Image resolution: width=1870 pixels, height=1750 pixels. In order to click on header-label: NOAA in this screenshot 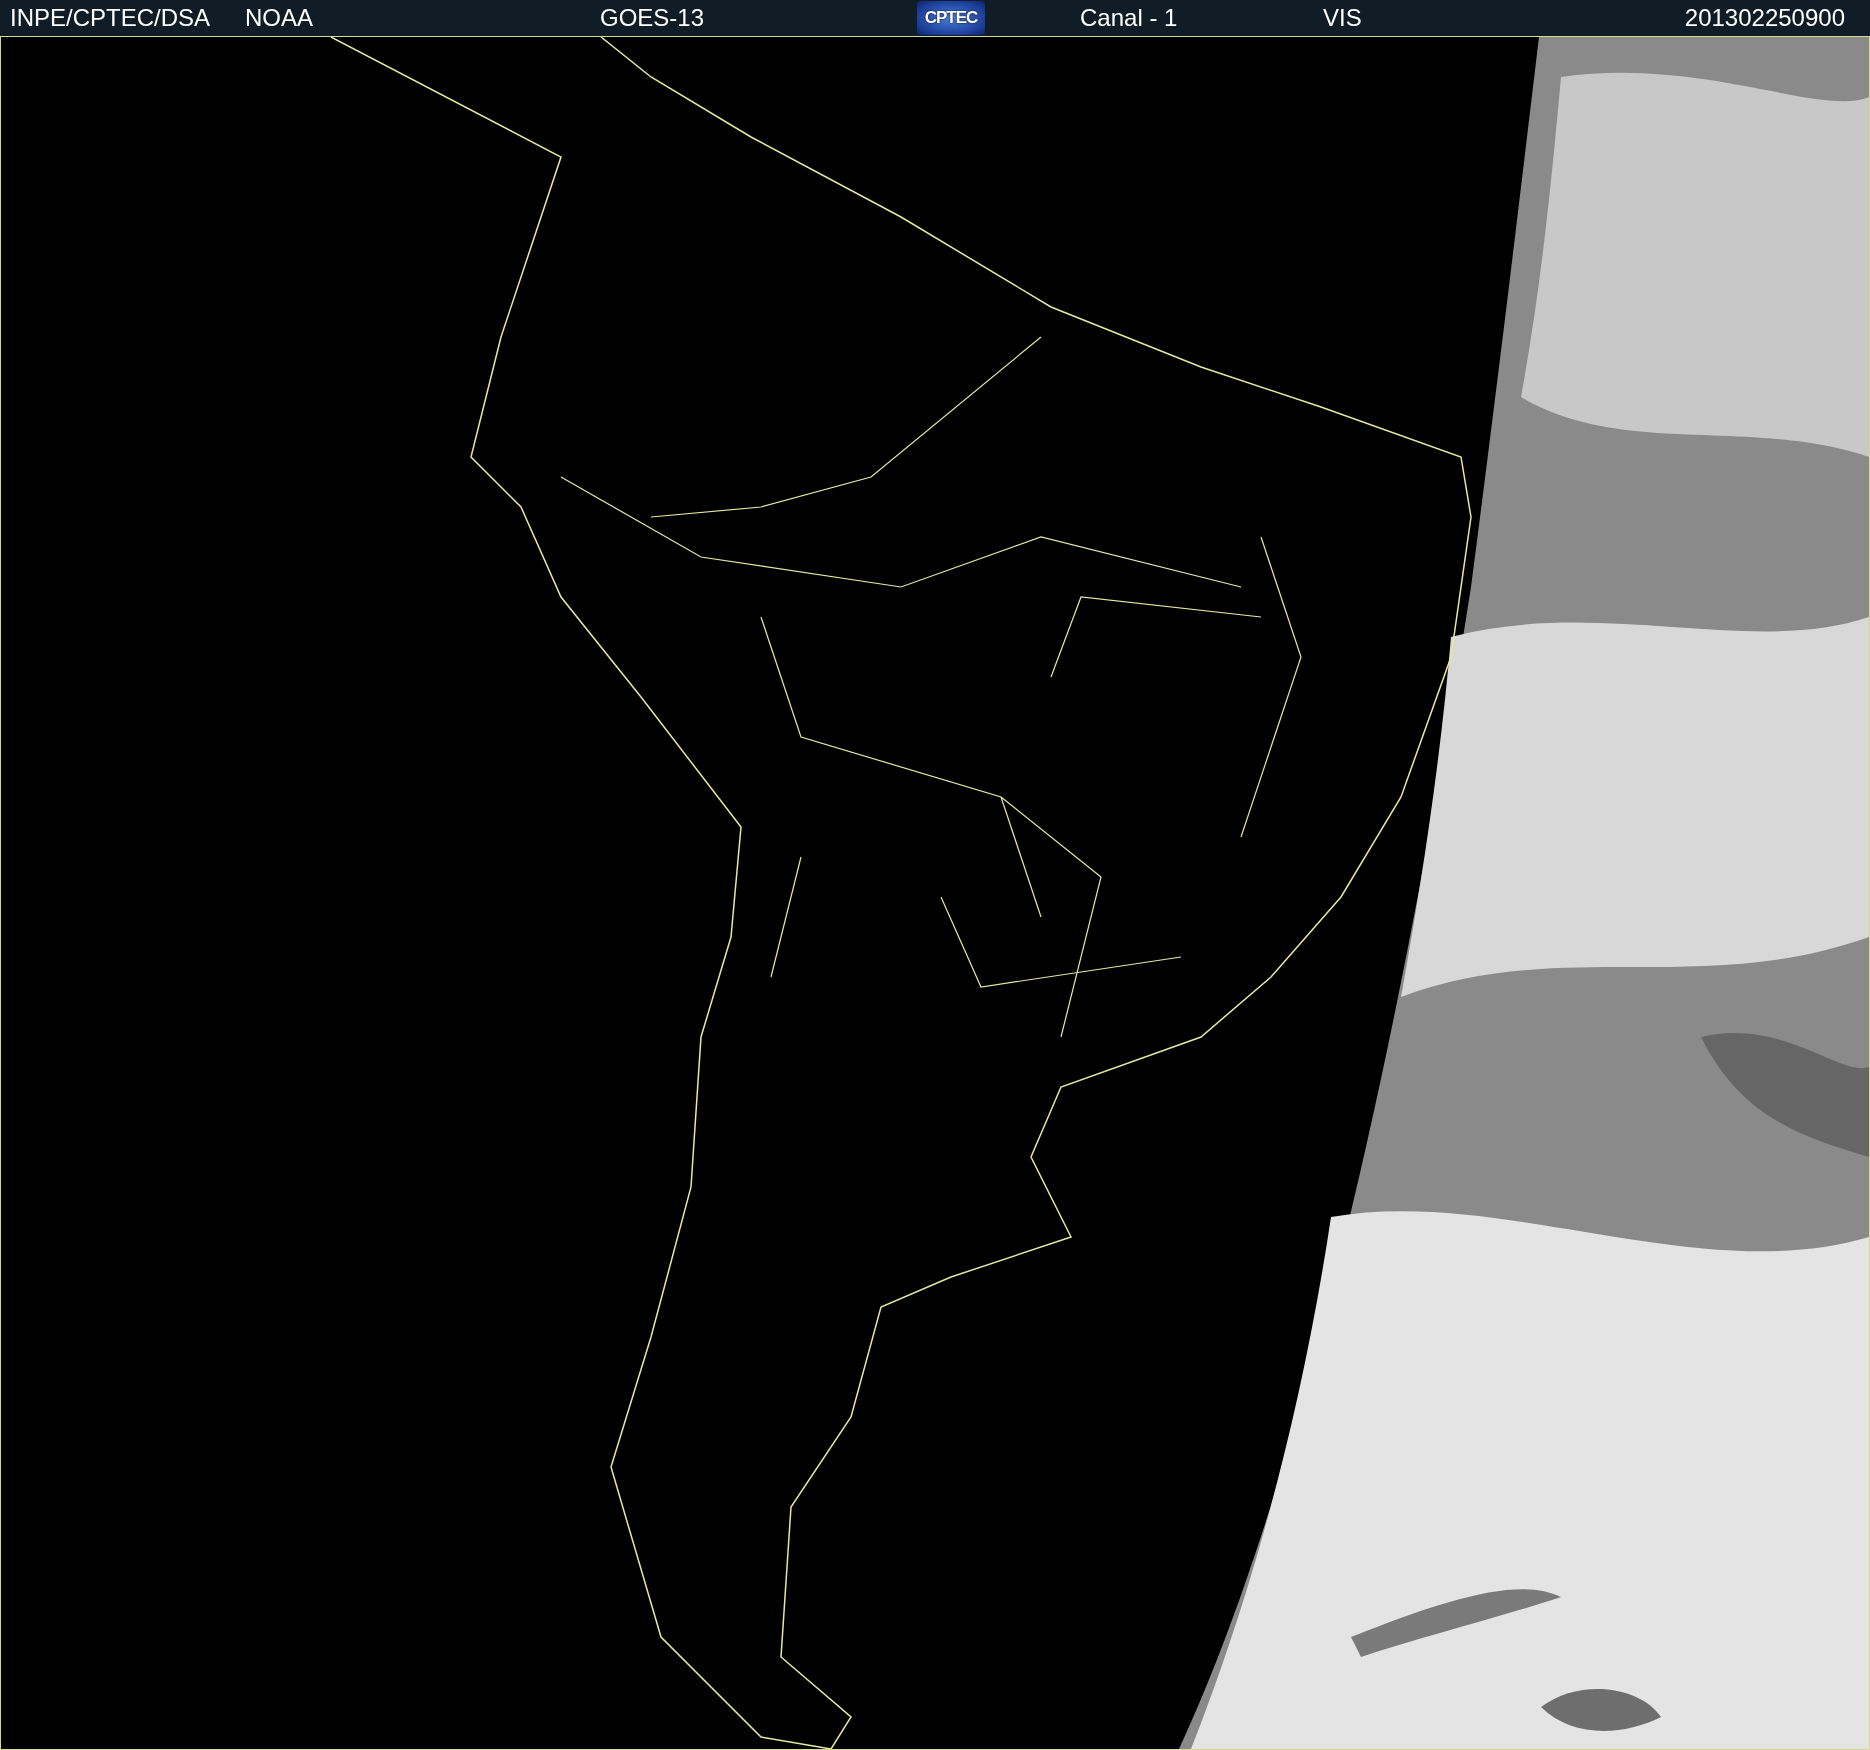, I will do `click(279, 18)`.